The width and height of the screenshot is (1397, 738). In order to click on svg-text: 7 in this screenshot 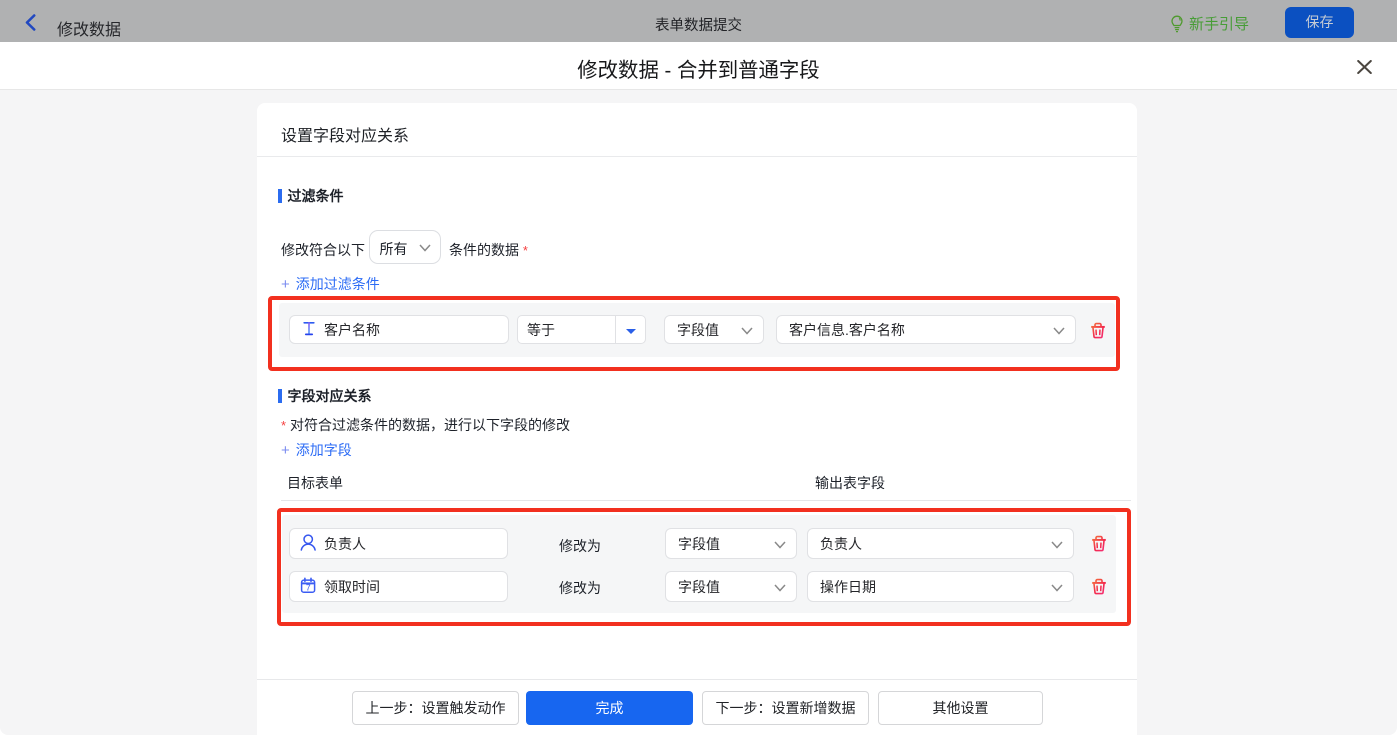, I will do `click(308, 587)`.